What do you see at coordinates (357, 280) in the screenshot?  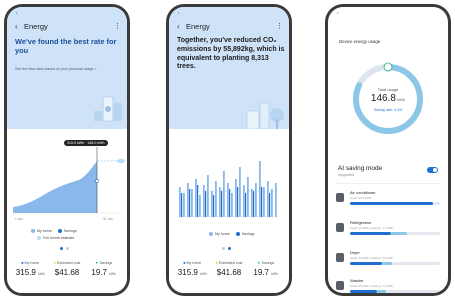 I see `device-name: Washer` at bounding box center [357, 280].